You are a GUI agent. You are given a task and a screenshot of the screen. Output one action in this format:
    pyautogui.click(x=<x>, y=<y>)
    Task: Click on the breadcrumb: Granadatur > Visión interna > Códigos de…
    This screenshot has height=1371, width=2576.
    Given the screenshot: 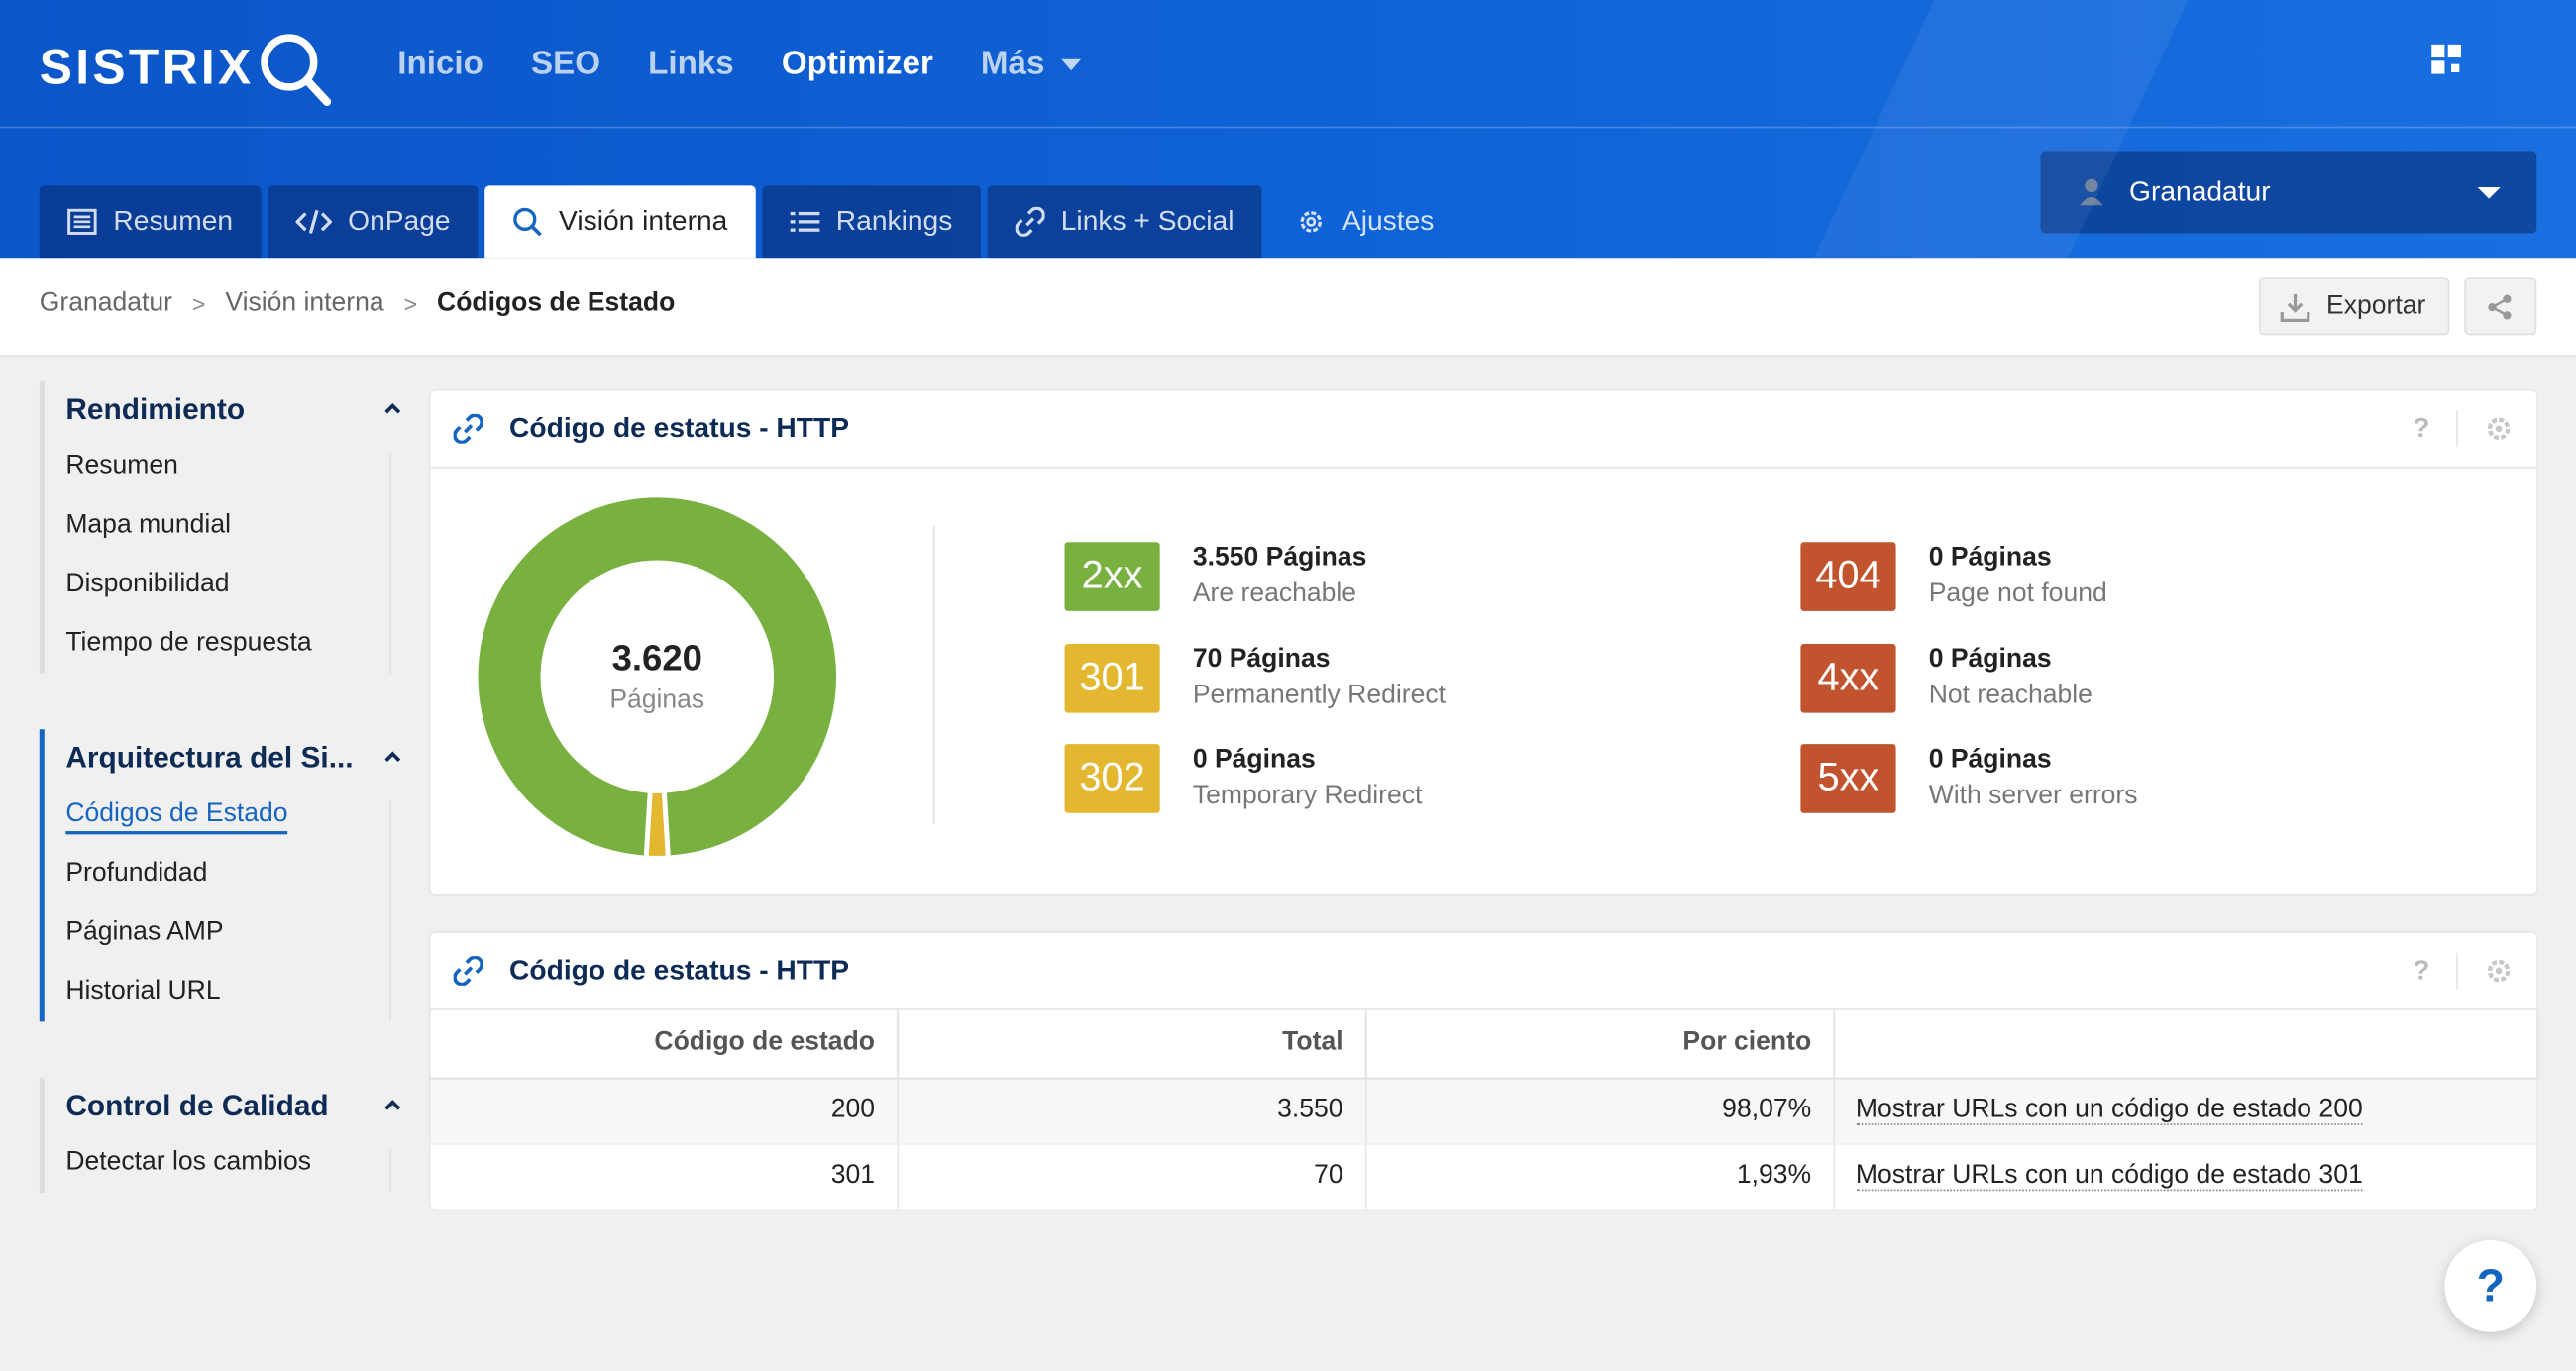 What is the action you would take?
    pyautogui.click(x=358, y=304)
    